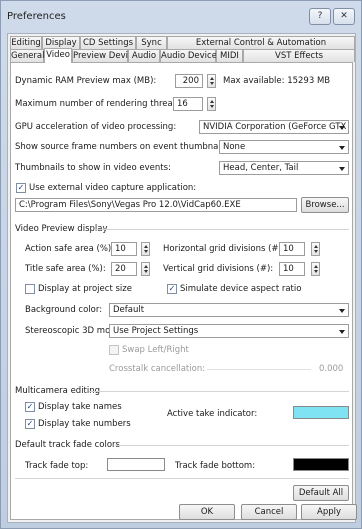 The width and height of the screenshot is (362, 529). I want to click on multicam-section-label: Multicamera editing, so click(58, 391).